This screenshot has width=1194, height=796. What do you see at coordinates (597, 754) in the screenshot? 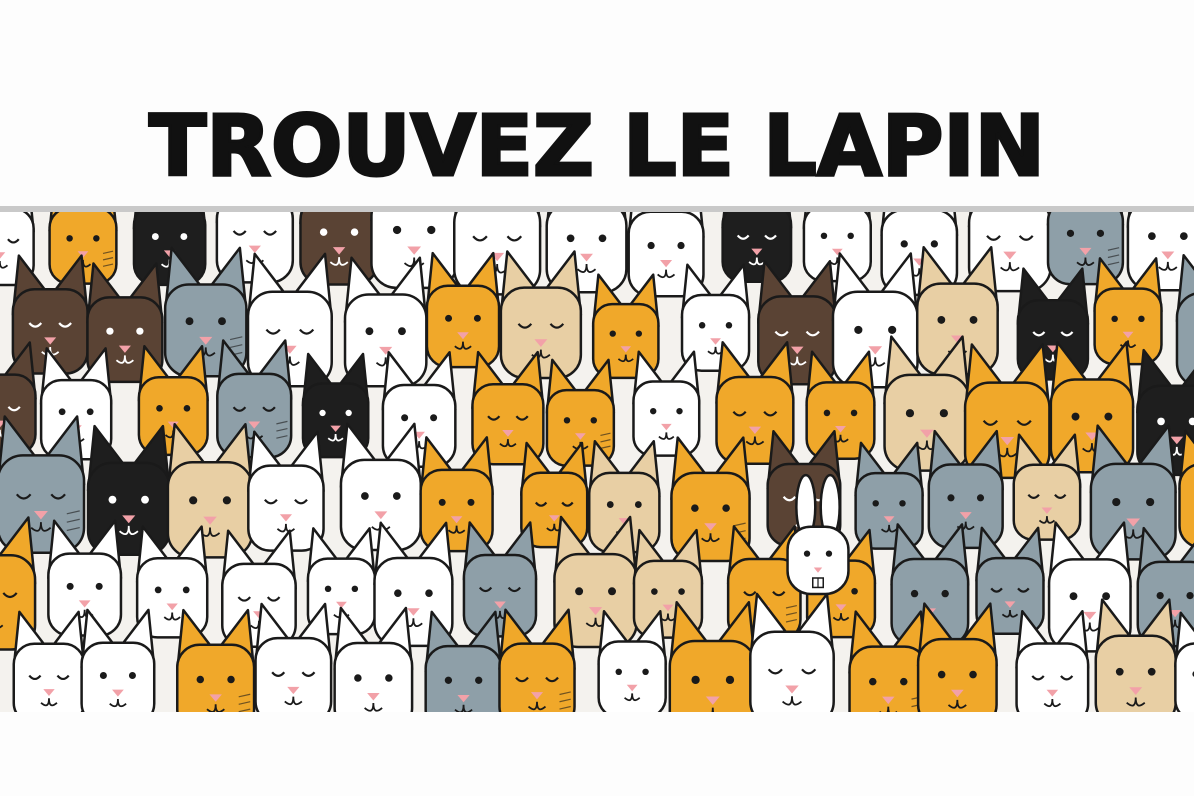
I see `bottom-margin` at bounding box center [597, 754].